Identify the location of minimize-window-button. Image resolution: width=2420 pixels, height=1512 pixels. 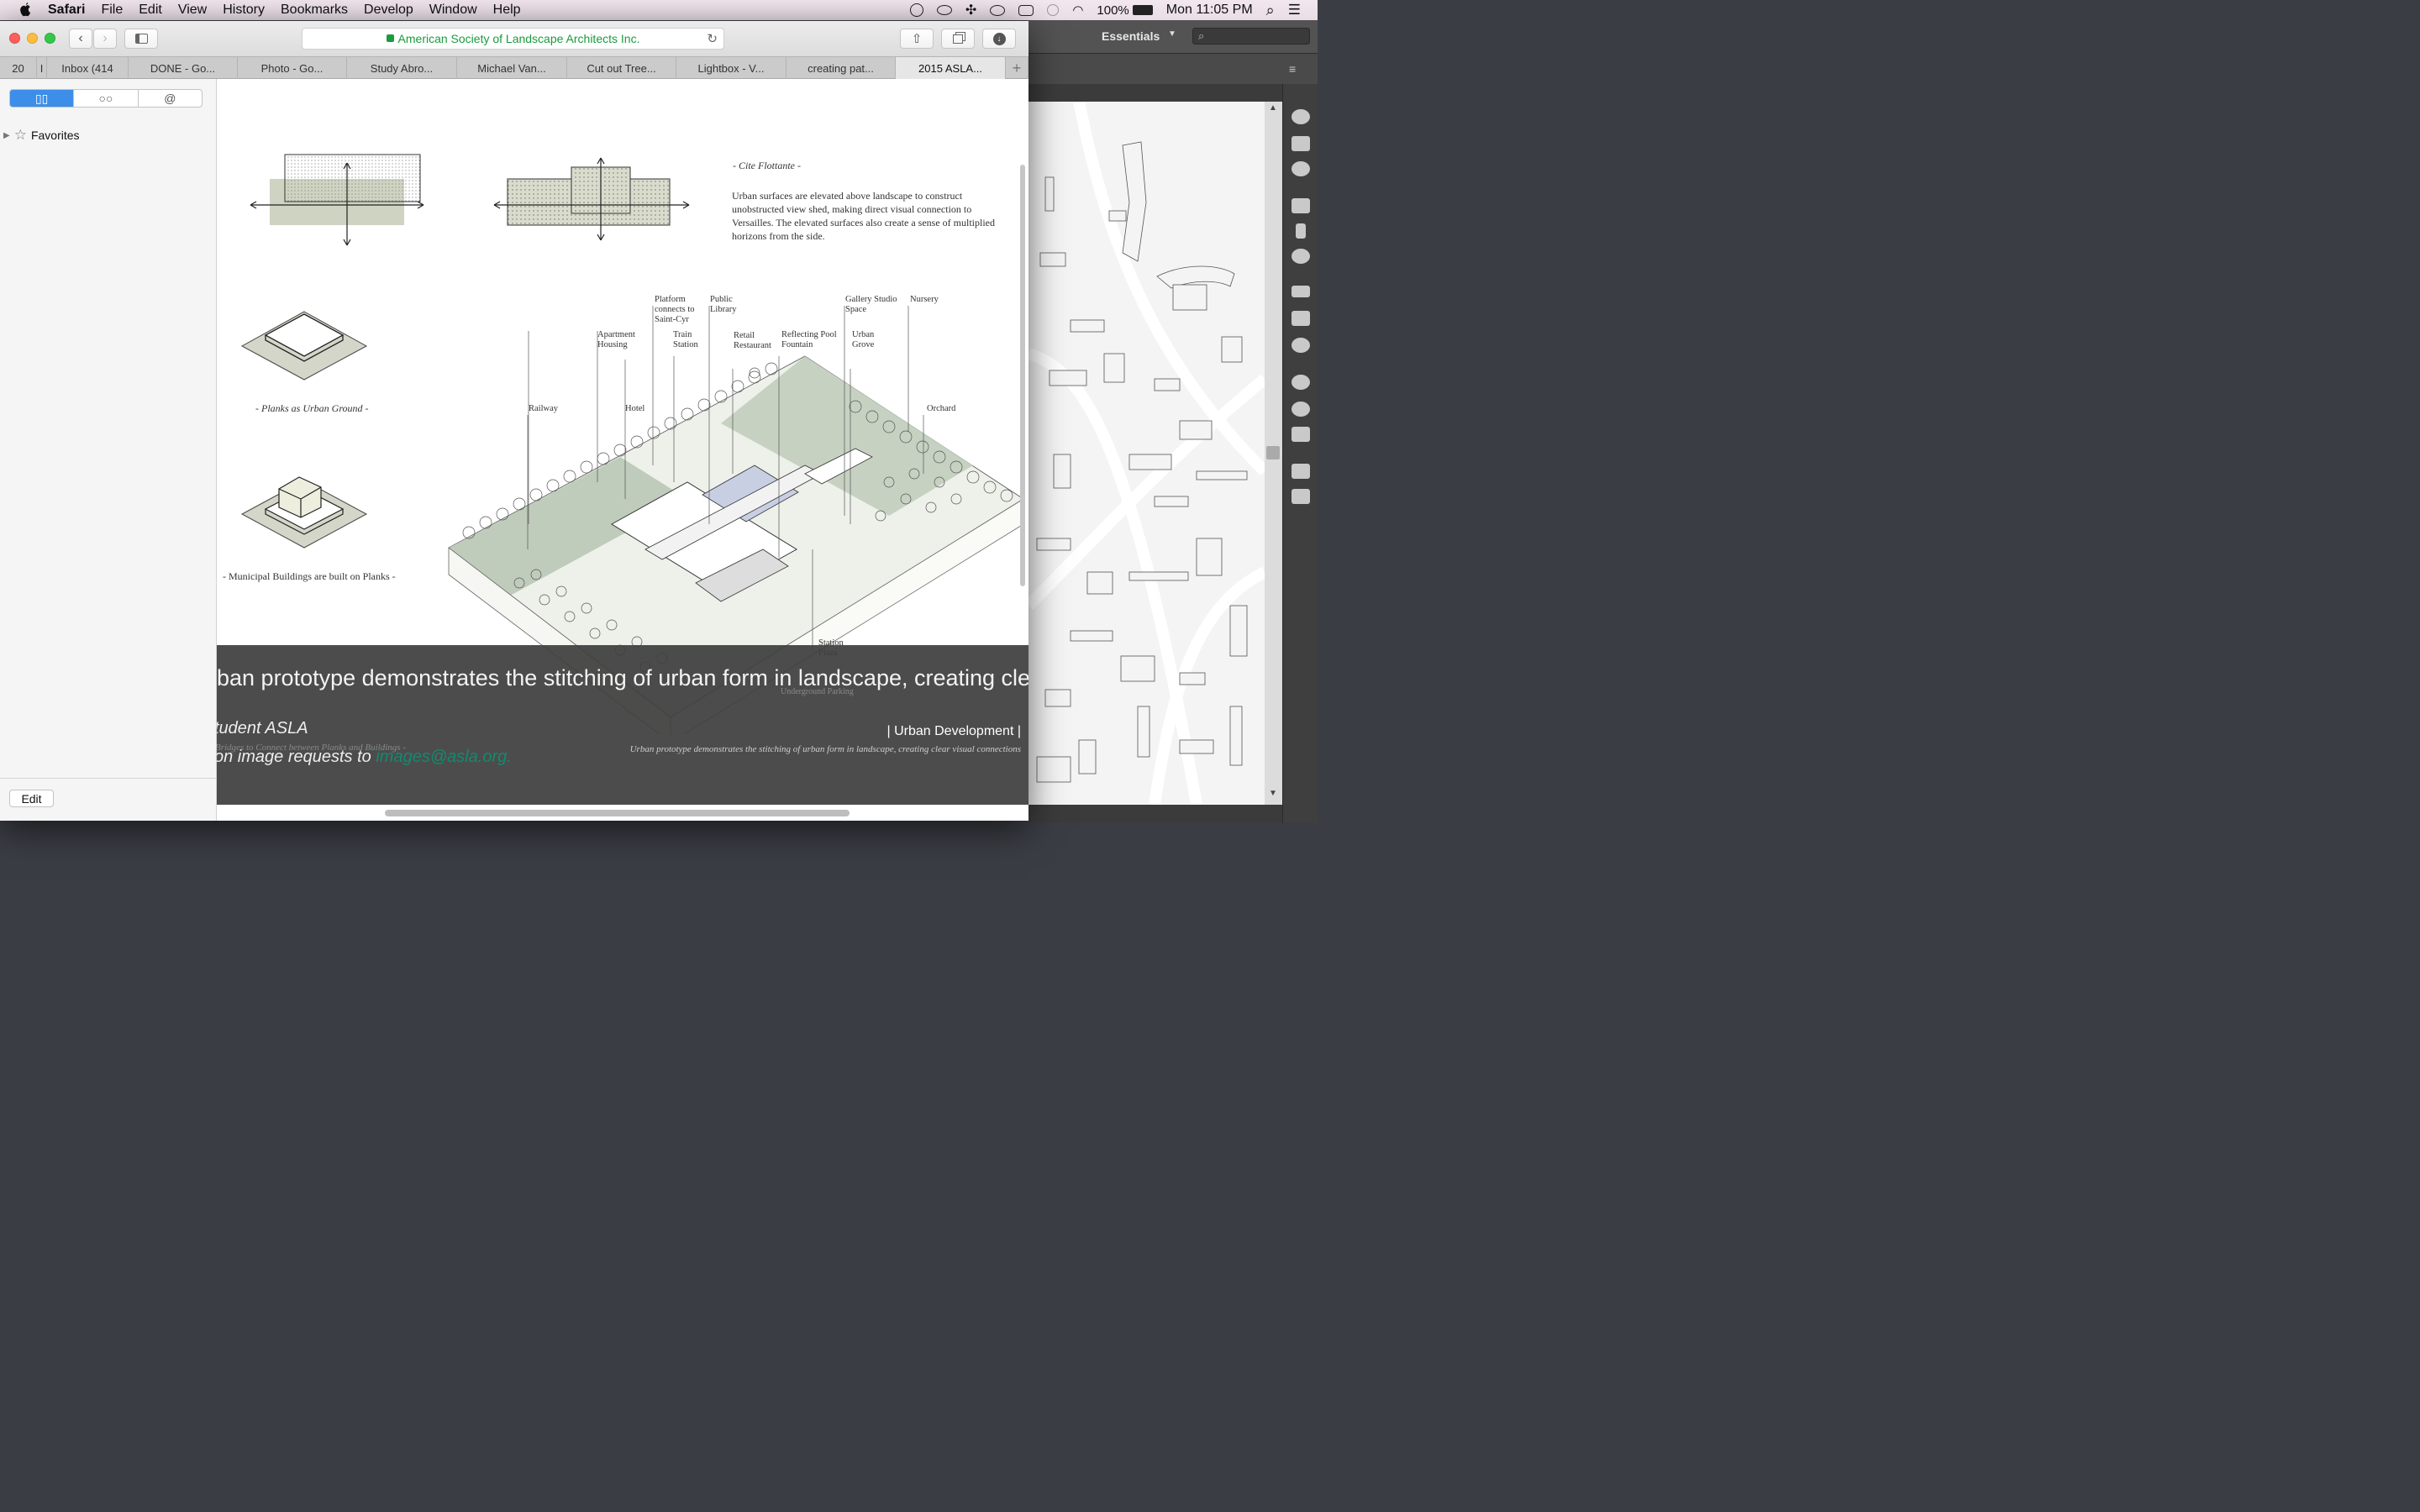
(33, 38).